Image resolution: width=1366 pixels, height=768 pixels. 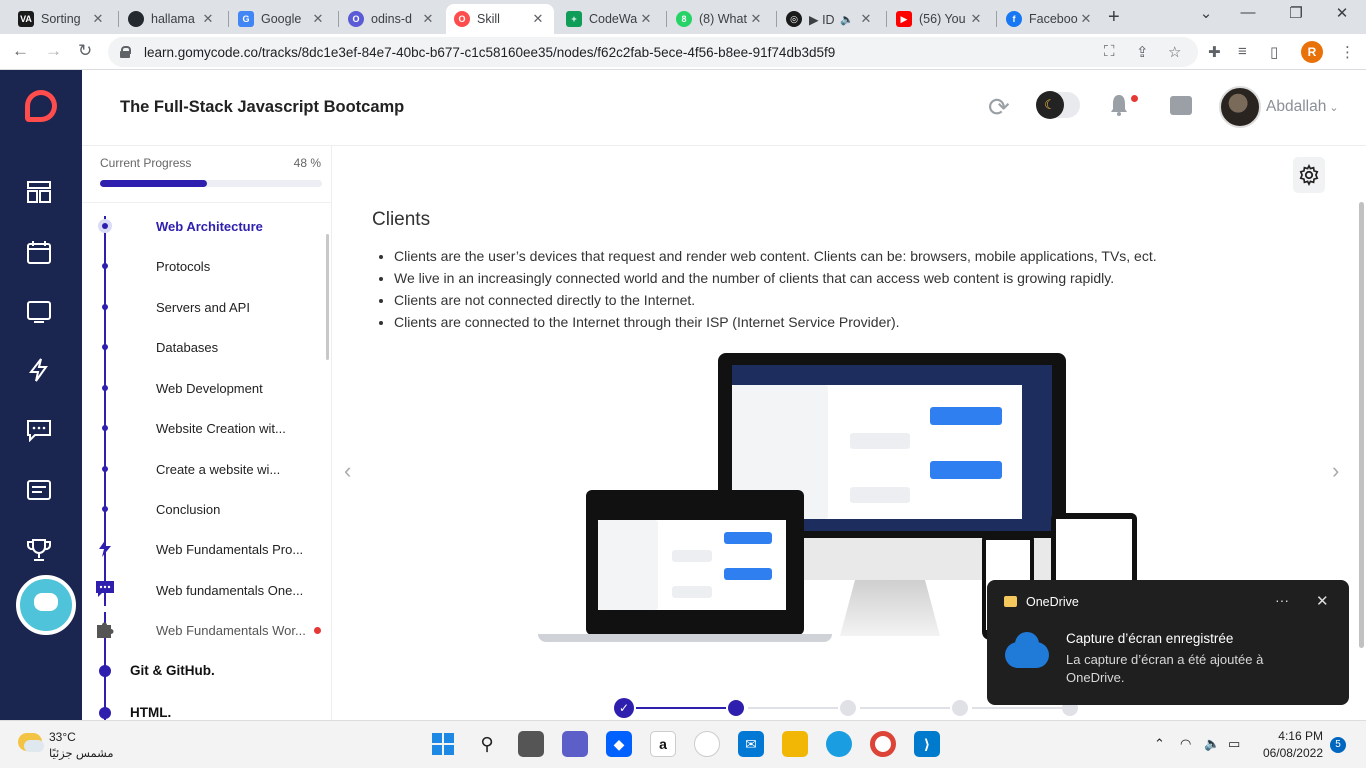 What do you see at coordinates (1338, 745) in the screenshot?
I see `notification-count-badge: 5` at bounding box center [1338, 745].